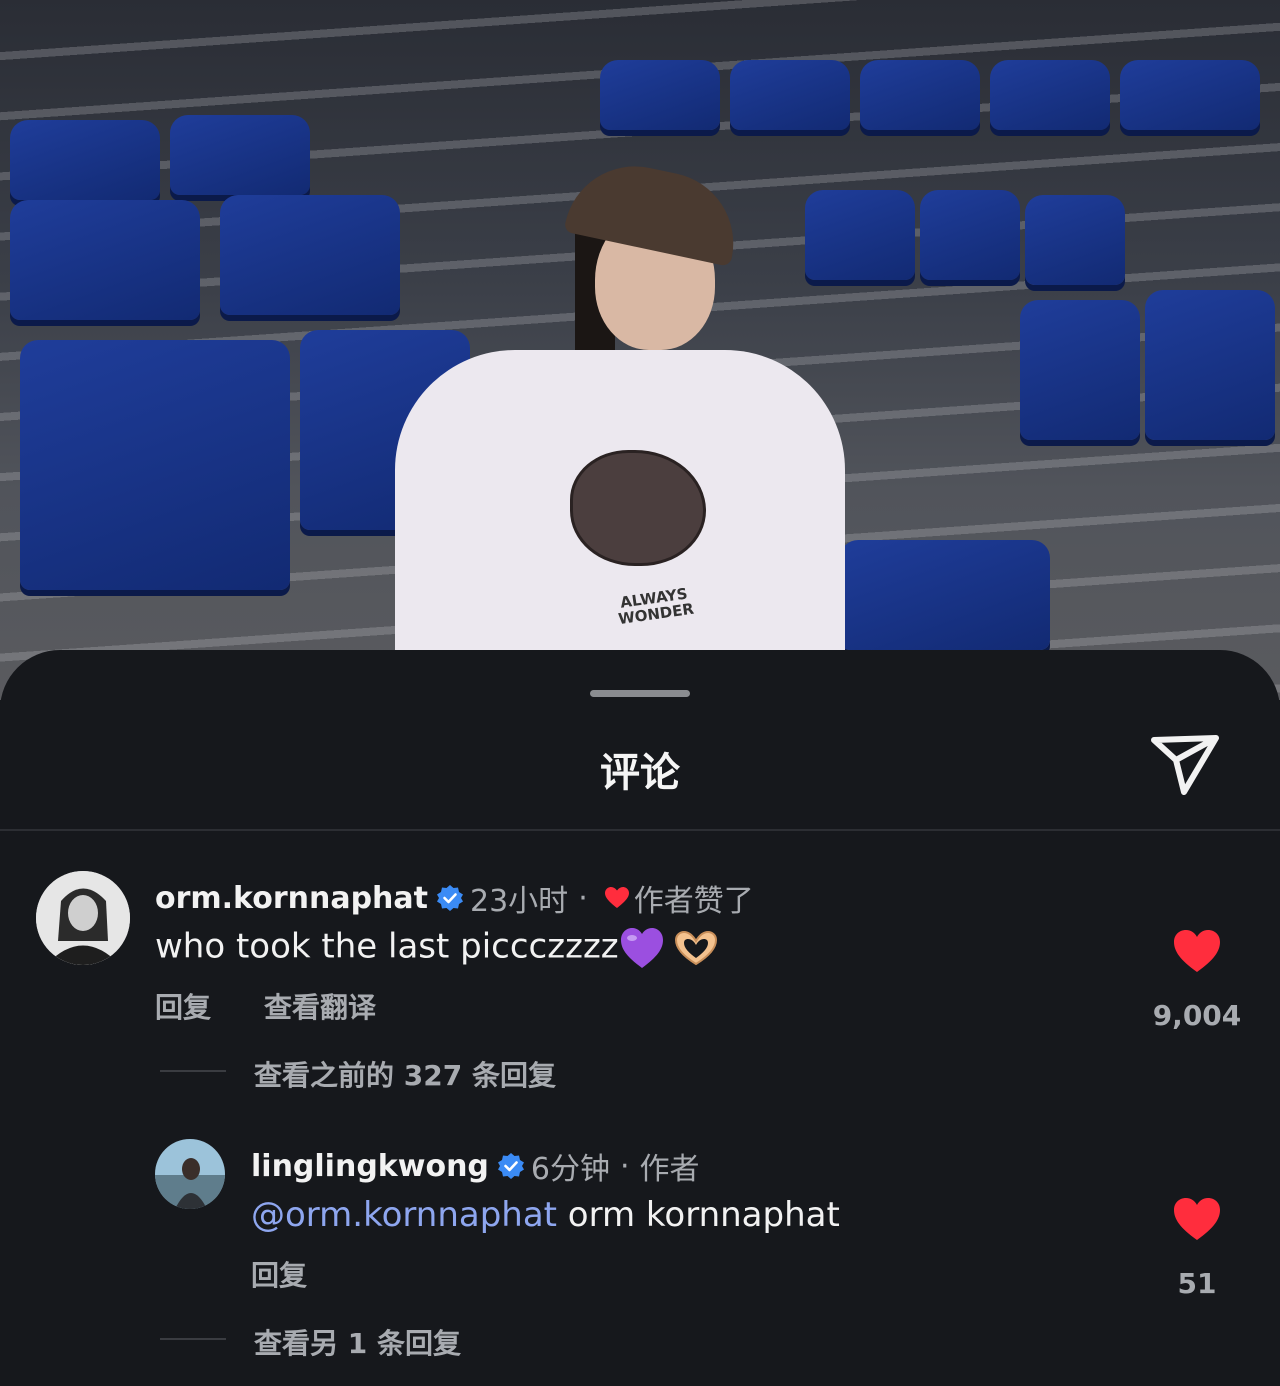 This screenshot has width=1280, height=1386. Describe the element at coordinates (291, 898) in the screenshot. I see `username: orm.kornnaphat` at that location.